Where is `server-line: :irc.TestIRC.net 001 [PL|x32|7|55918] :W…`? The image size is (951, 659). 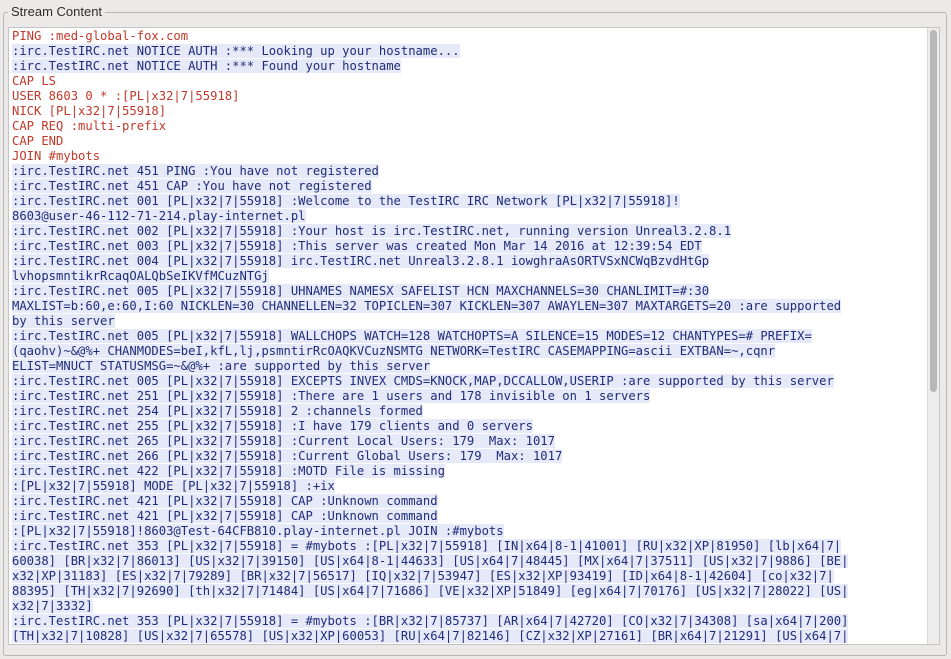
server-line: :irc.TestIRC.net 001 [PL|x32|7|55918] :W… is located at coordinates (468, 209).